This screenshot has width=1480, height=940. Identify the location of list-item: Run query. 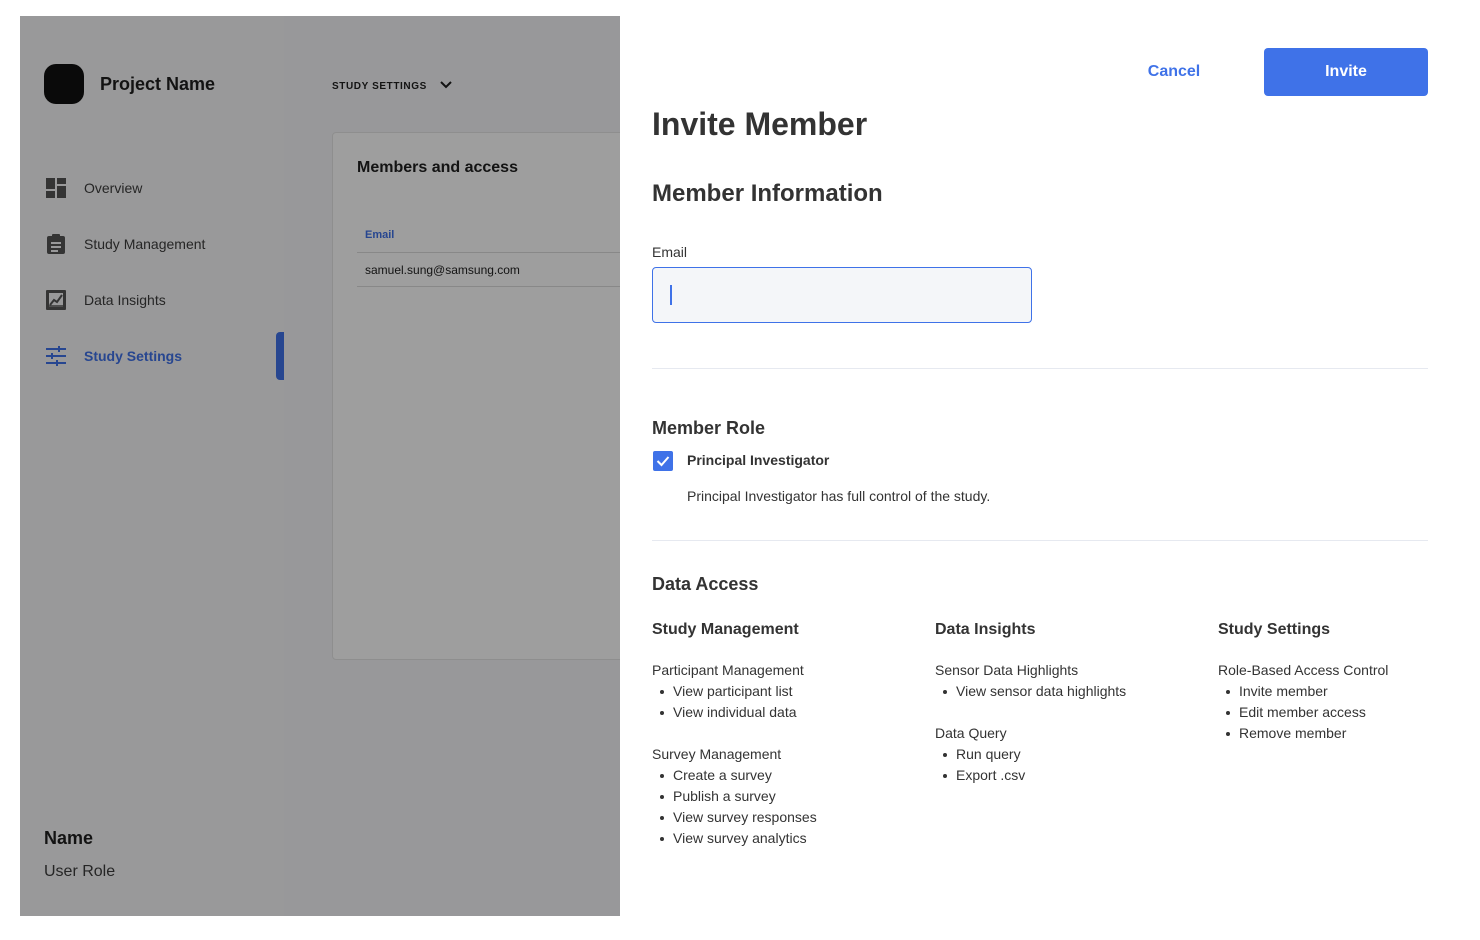
(1069, 754).